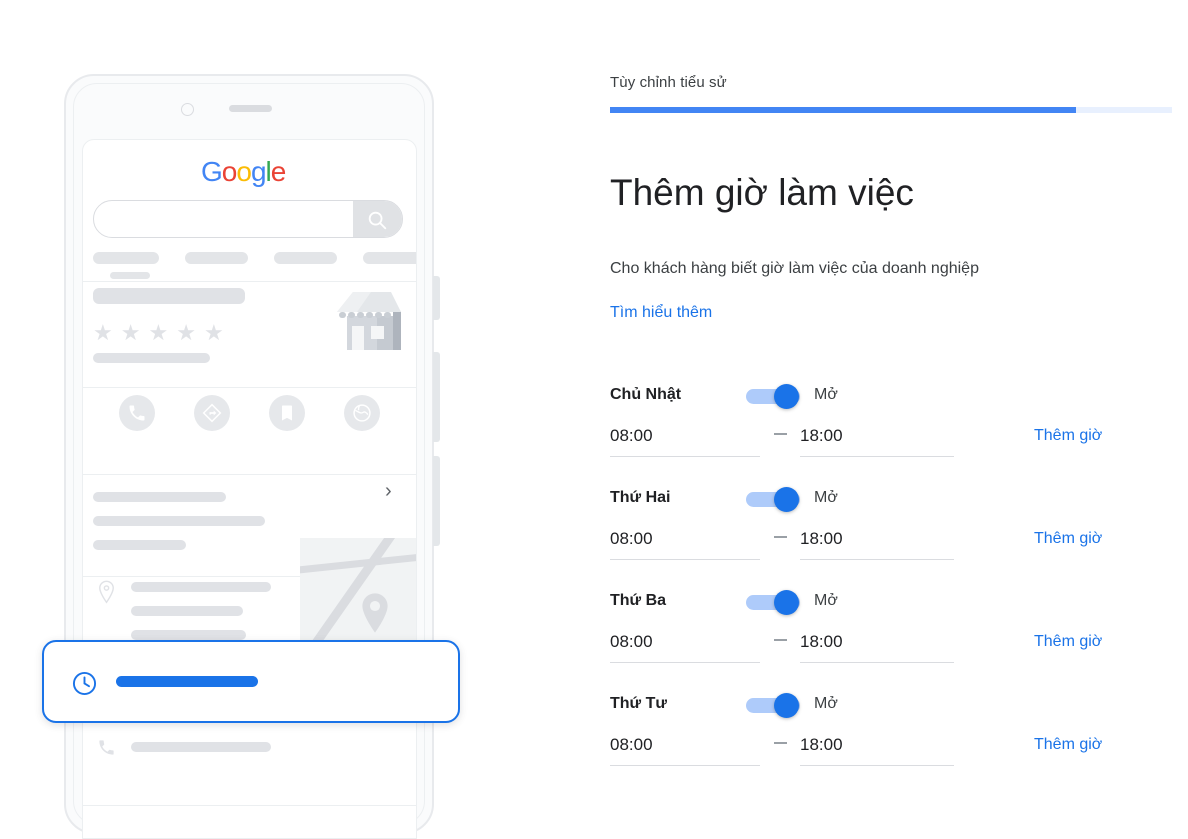  Describe the element at coordinates (436, 298) in the screenshot. I see `phone-side-button` at that location.